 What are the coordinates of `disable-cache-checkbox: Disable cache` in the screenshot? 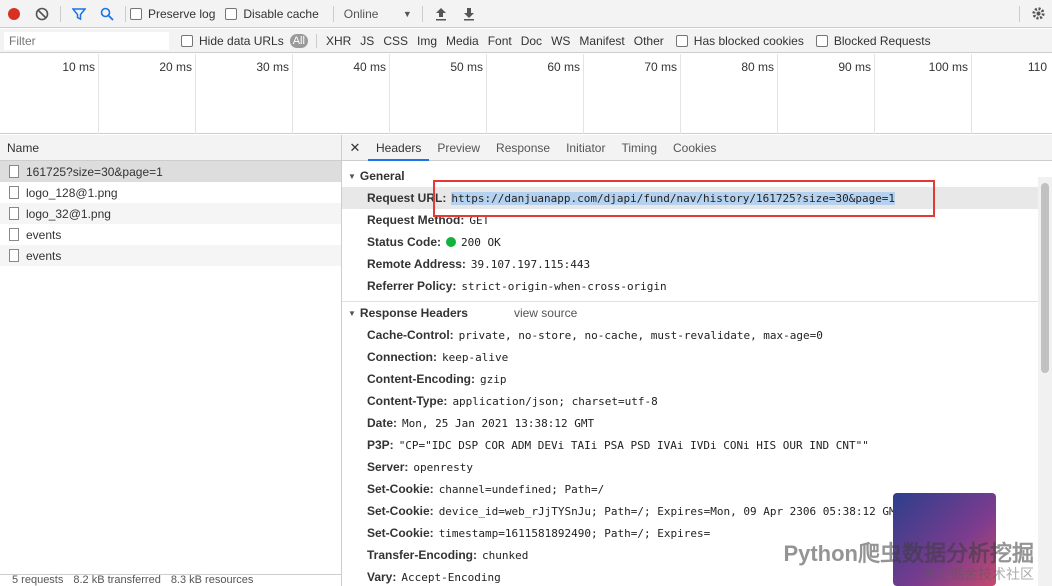 It's located at (272, 14).